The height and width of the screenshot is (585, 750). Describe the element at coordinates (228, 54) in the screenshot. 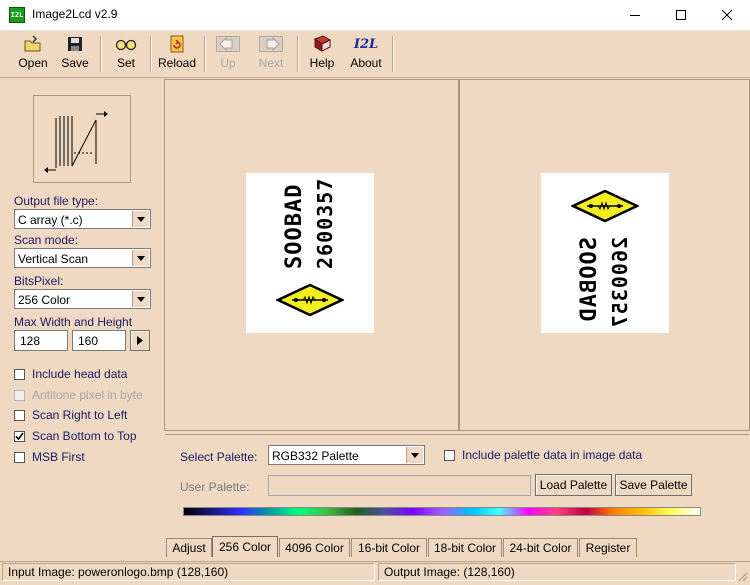

I see `up-button: Up` at that location.